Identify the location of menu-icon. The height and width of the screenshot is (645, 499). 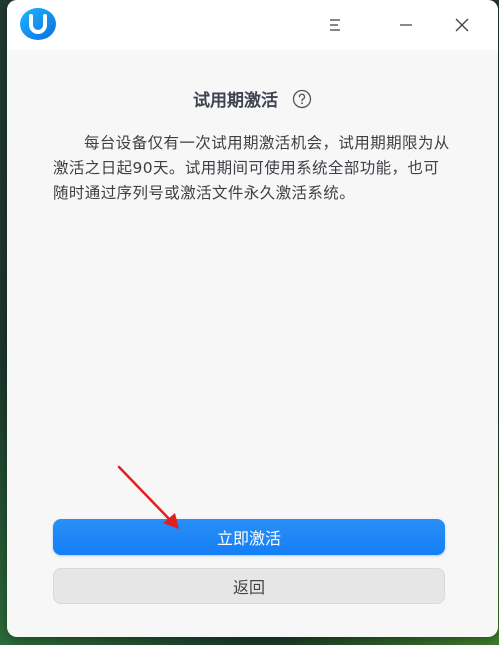
(335, 25).